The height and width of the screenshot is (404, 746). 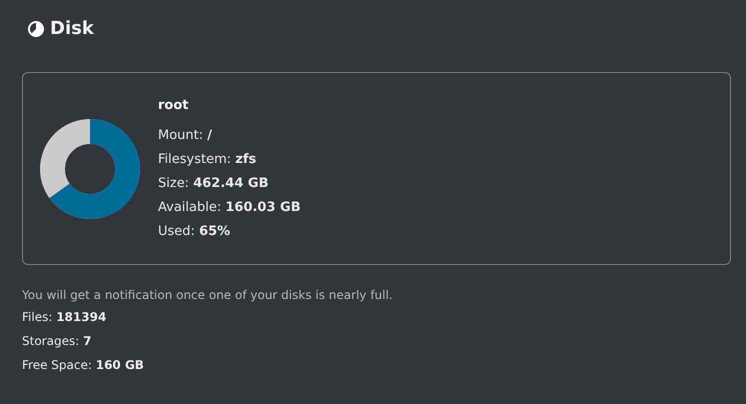 What do you see at coordinates (72, 28) in the screenshot?
I see `section-title: Disk` at bounding box center [72, 28].